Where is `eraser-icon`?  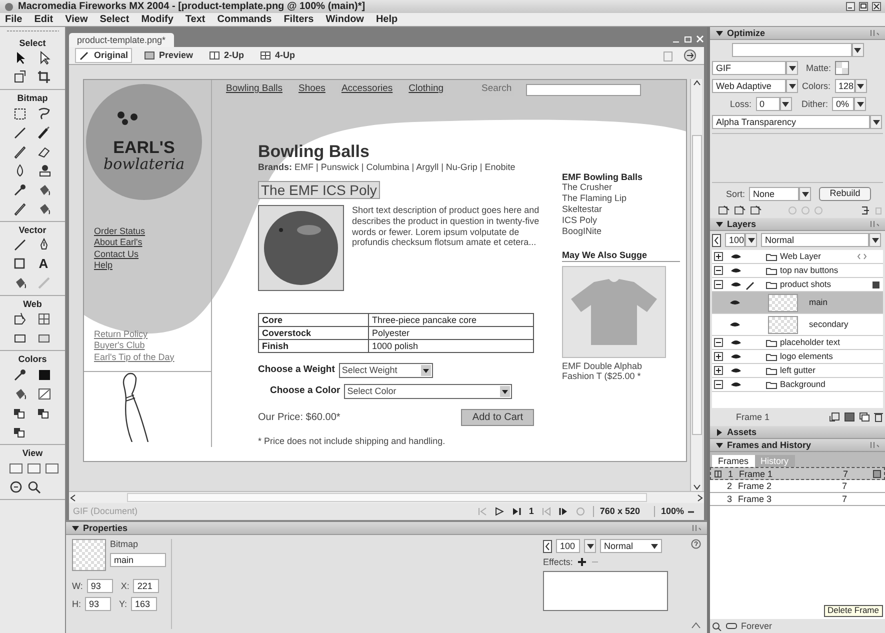
eraser-icon is located at coordinates (43, 151).